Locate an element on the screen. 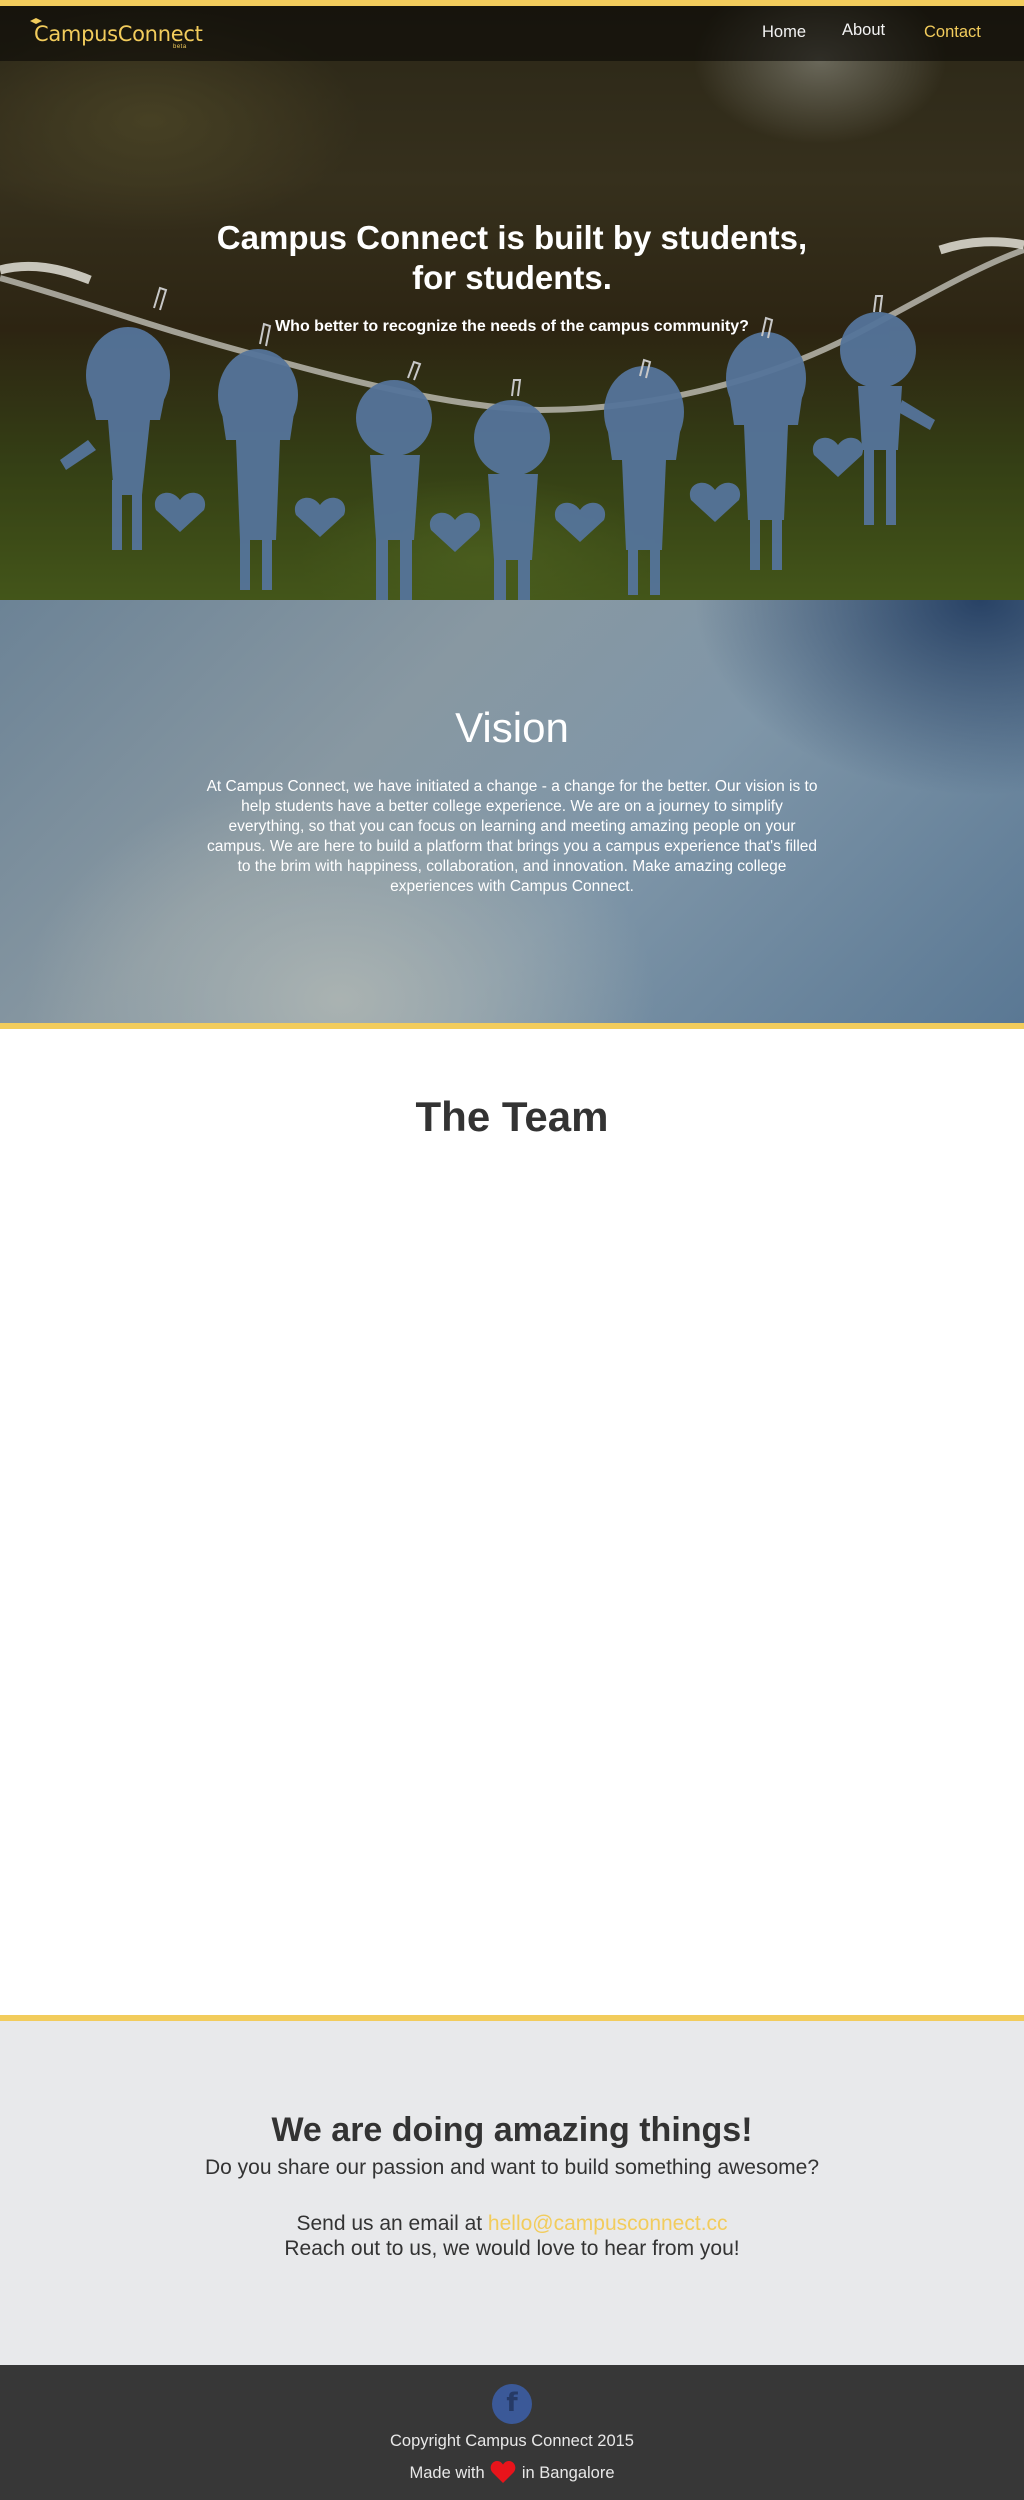 This screenshot has height=2500, width=1024. copyright-text: Copyright Campus Connect 2015 is located at coordinates (512, 2441).